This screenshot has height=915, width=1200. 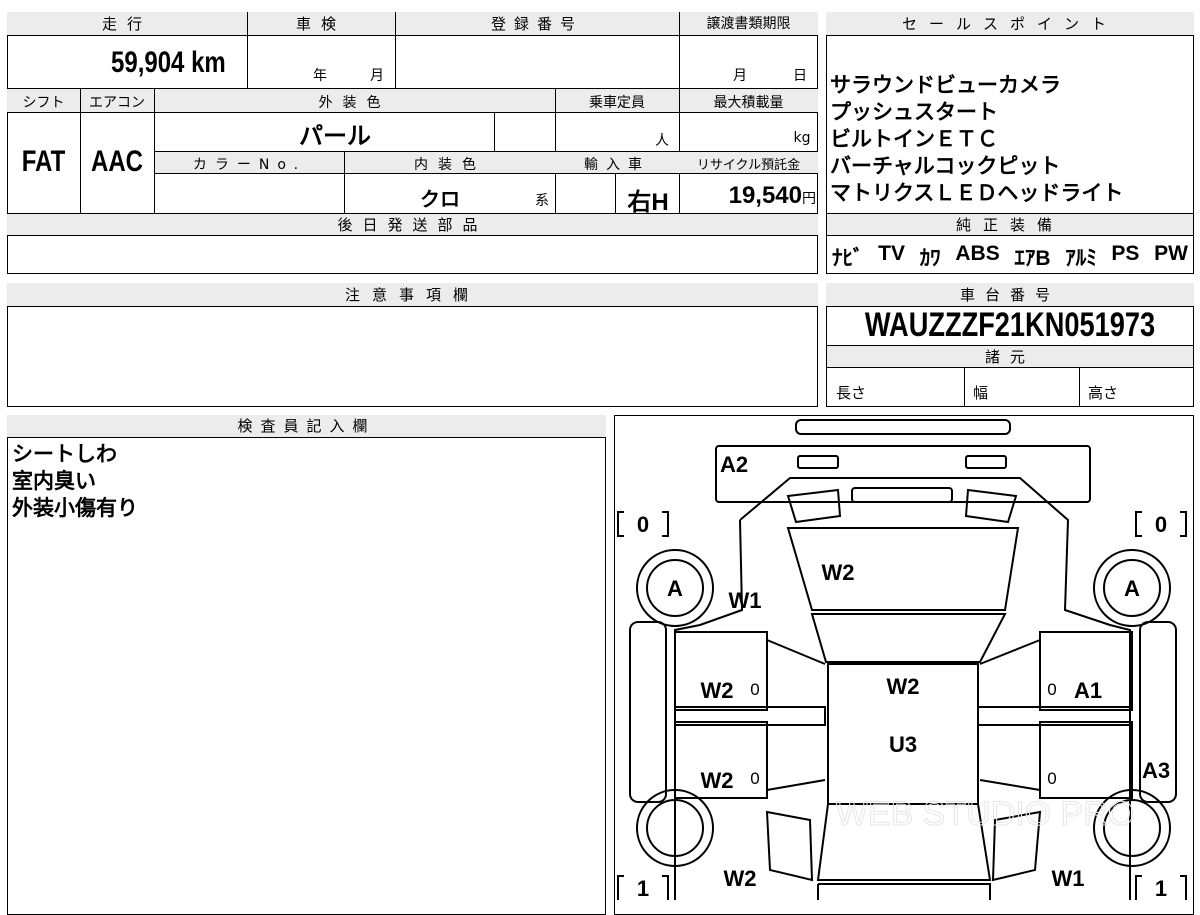 What do you see at coordinates (851, 393) in the screenshot?
I see `length-label: 長さ` at bounding box center [851, 393].